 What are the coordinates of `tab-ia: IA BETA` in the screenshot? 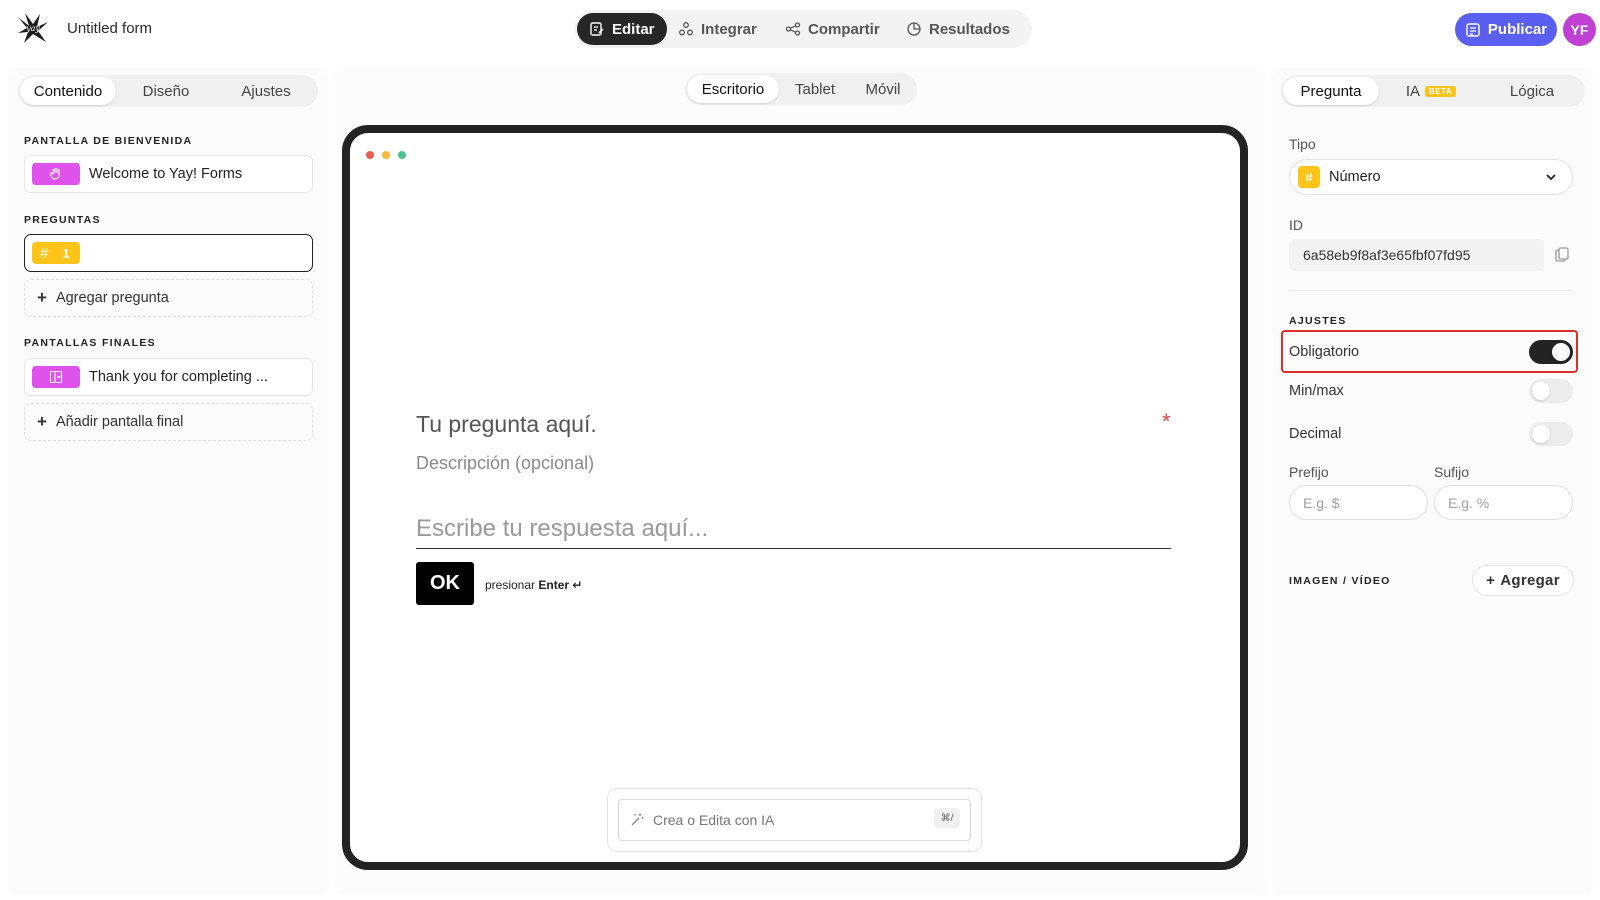 It's located at (1431, 91).